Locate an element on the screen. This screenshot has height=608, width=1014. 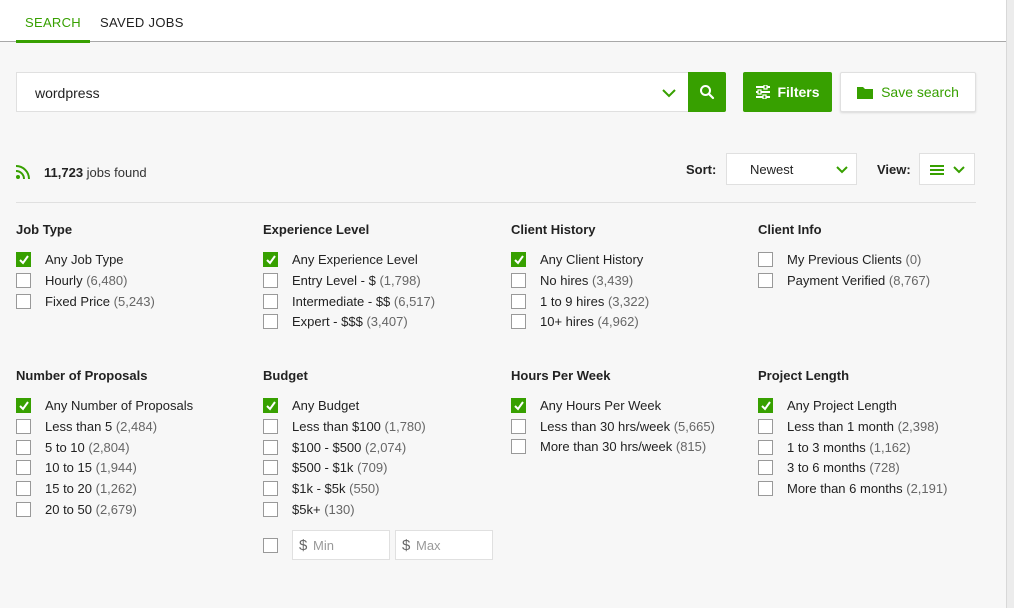
budget-max-field: $ is located at coordinates (444, 545).